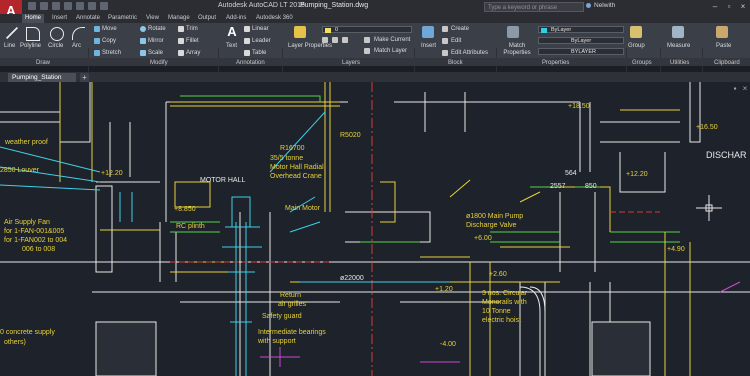  What do you see at coordinates (455, 63) in the screenshot?
I see `block-panel-label: Block` at bounding box center [455, 63].